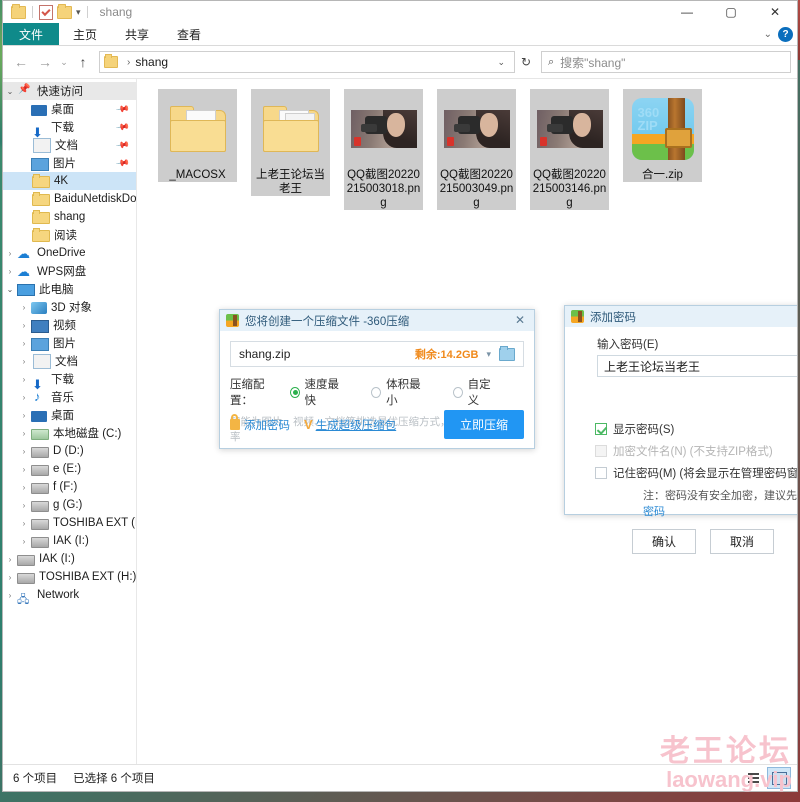  What do you see at coordinates (85, 34) in the screenshot?
I see `tab-home: 主页` at bounding box center [85, 34].